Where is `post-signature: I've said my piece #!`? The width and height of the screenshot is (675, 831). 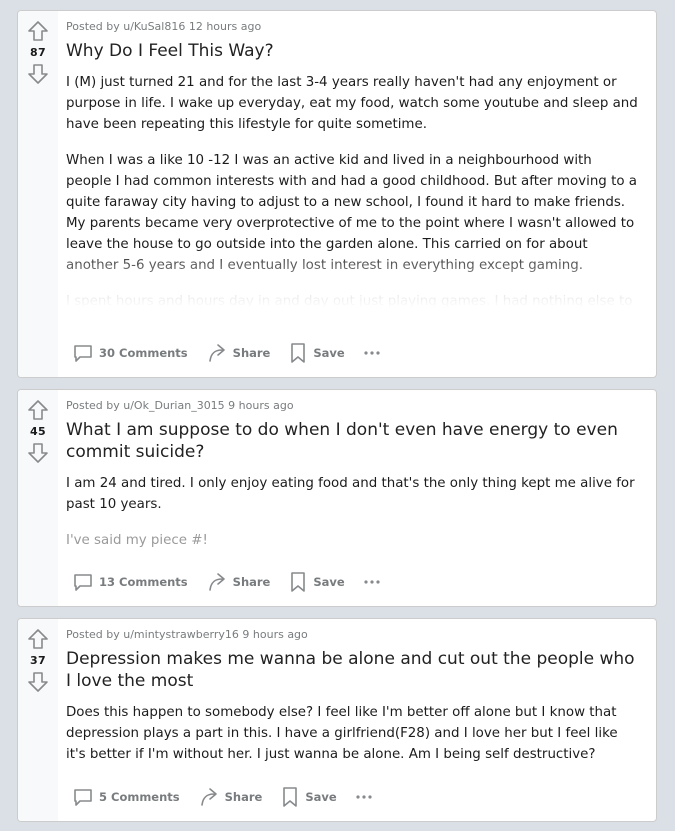
post-signature: I've said my piece #! is located at coordinates (137, 540).